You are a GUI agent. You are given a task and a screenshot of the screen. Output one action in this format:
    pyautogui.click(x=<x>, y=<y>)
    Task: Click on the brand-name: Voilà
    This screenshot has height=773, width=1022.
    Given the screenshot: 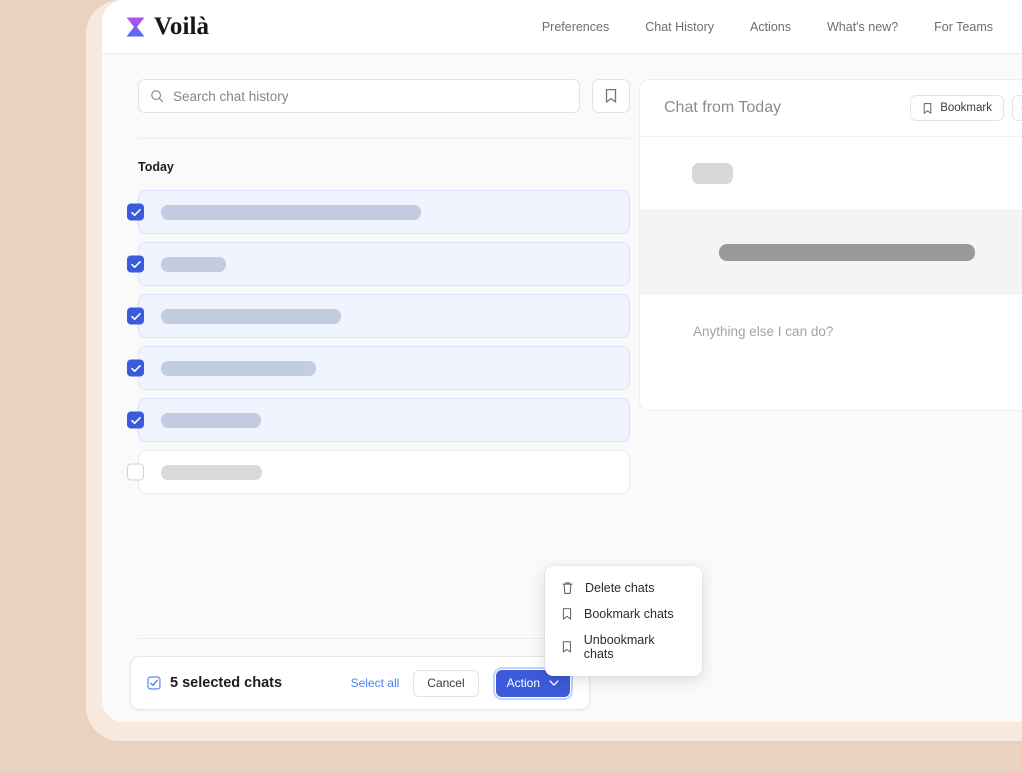 What is the action you would take?
    pyautogui.click(x=182, y=26)
    